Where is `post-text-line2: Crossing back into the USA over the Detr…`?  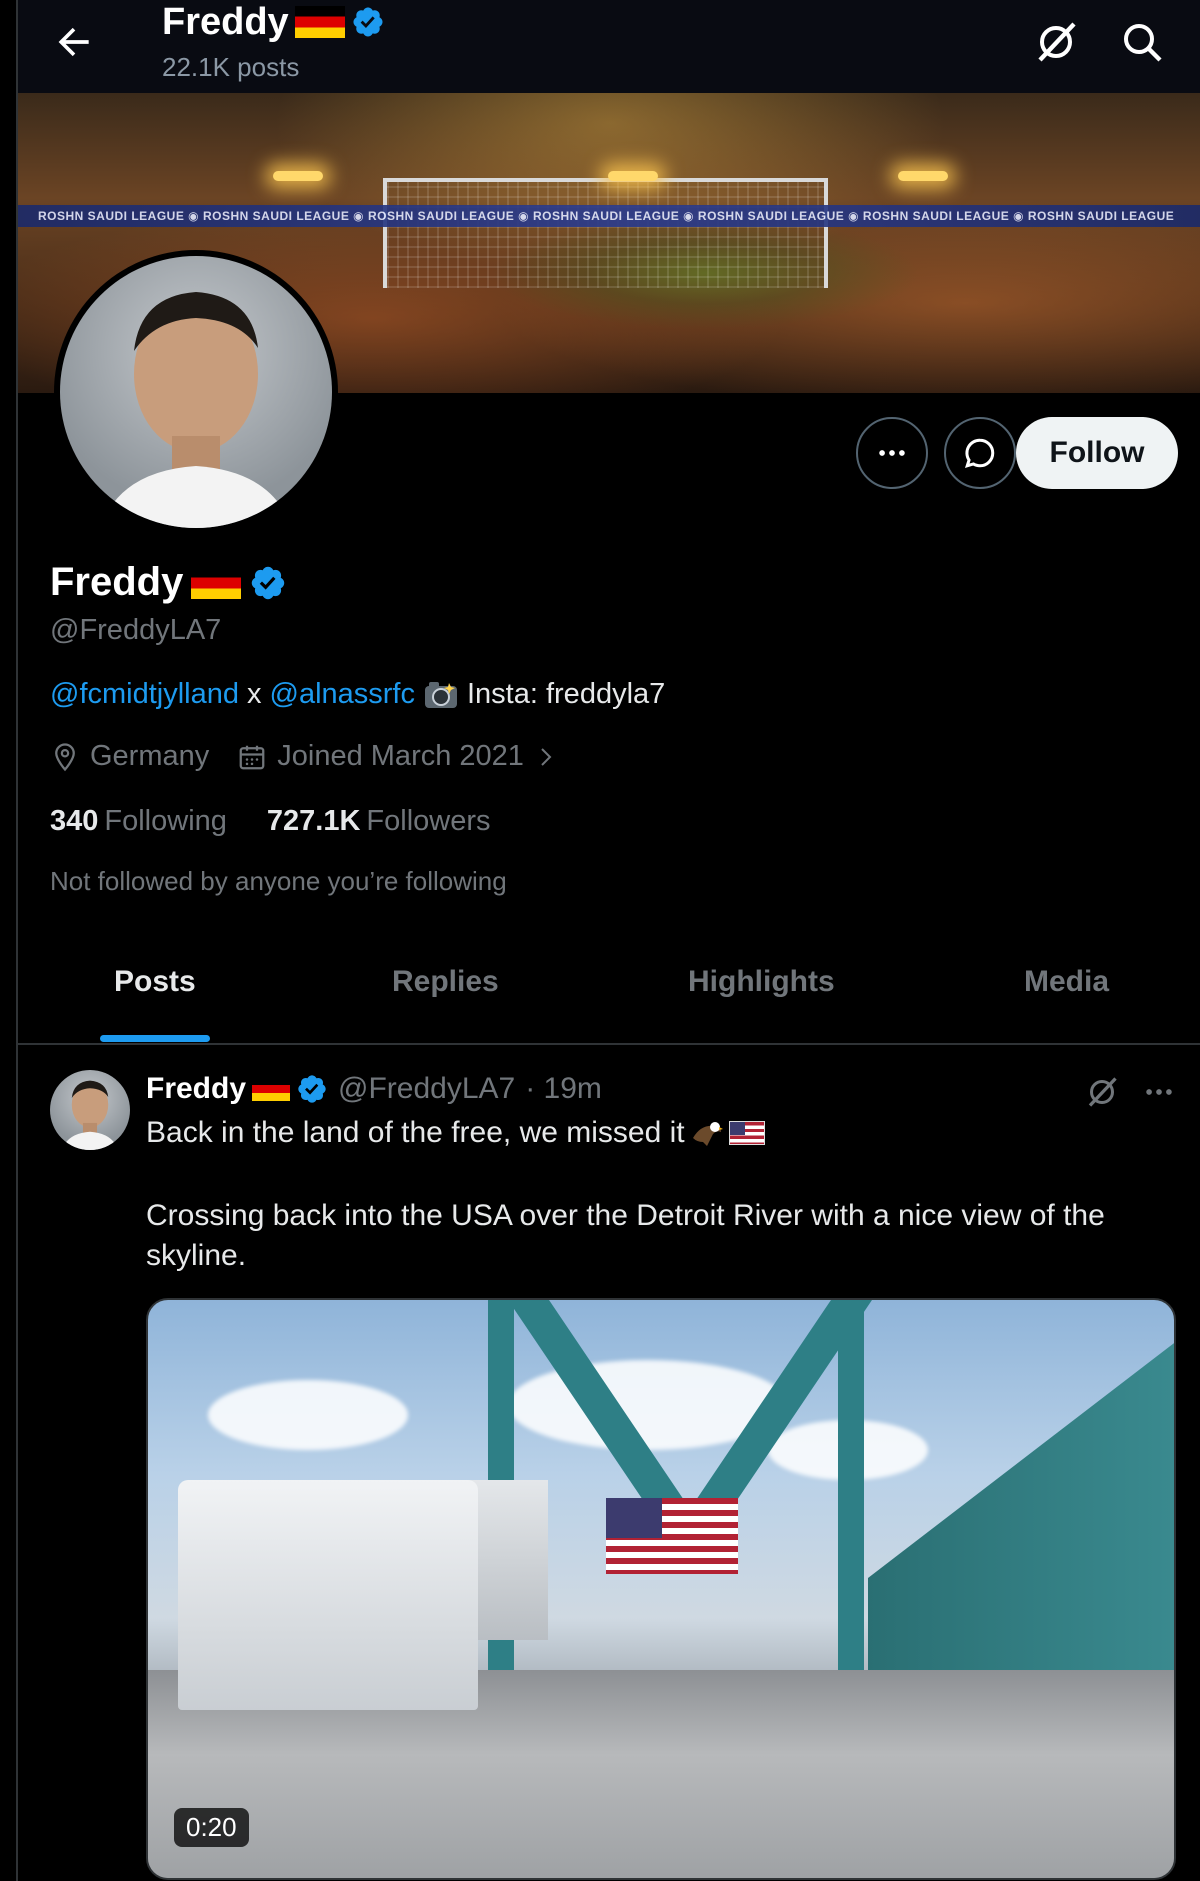 post-text-line2: Crossing back into the USA over the Detr… is located at coordinates (625, 1235).